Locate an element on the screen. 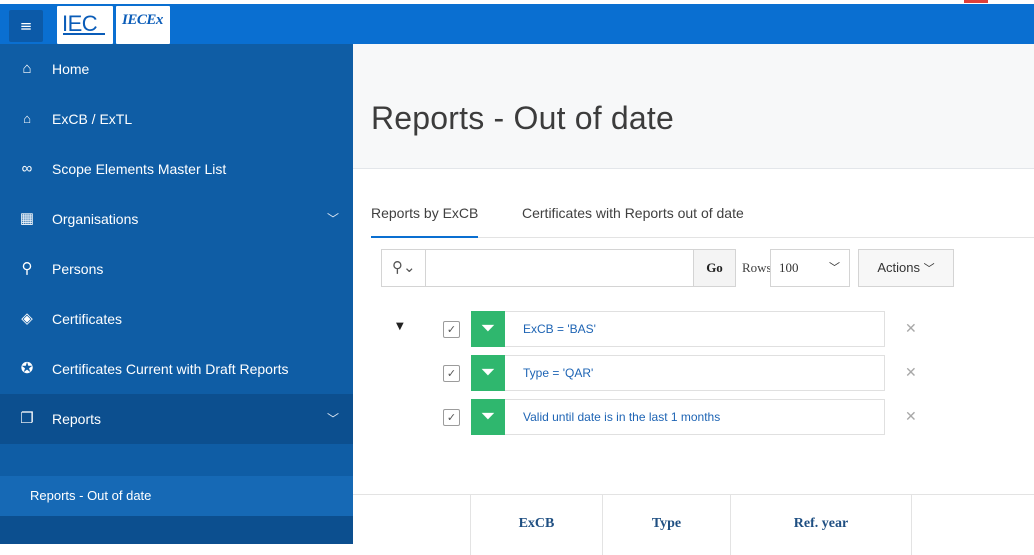 The image size is (1034, 555). building-icon: ▦ is located at coordinates (27, 218).